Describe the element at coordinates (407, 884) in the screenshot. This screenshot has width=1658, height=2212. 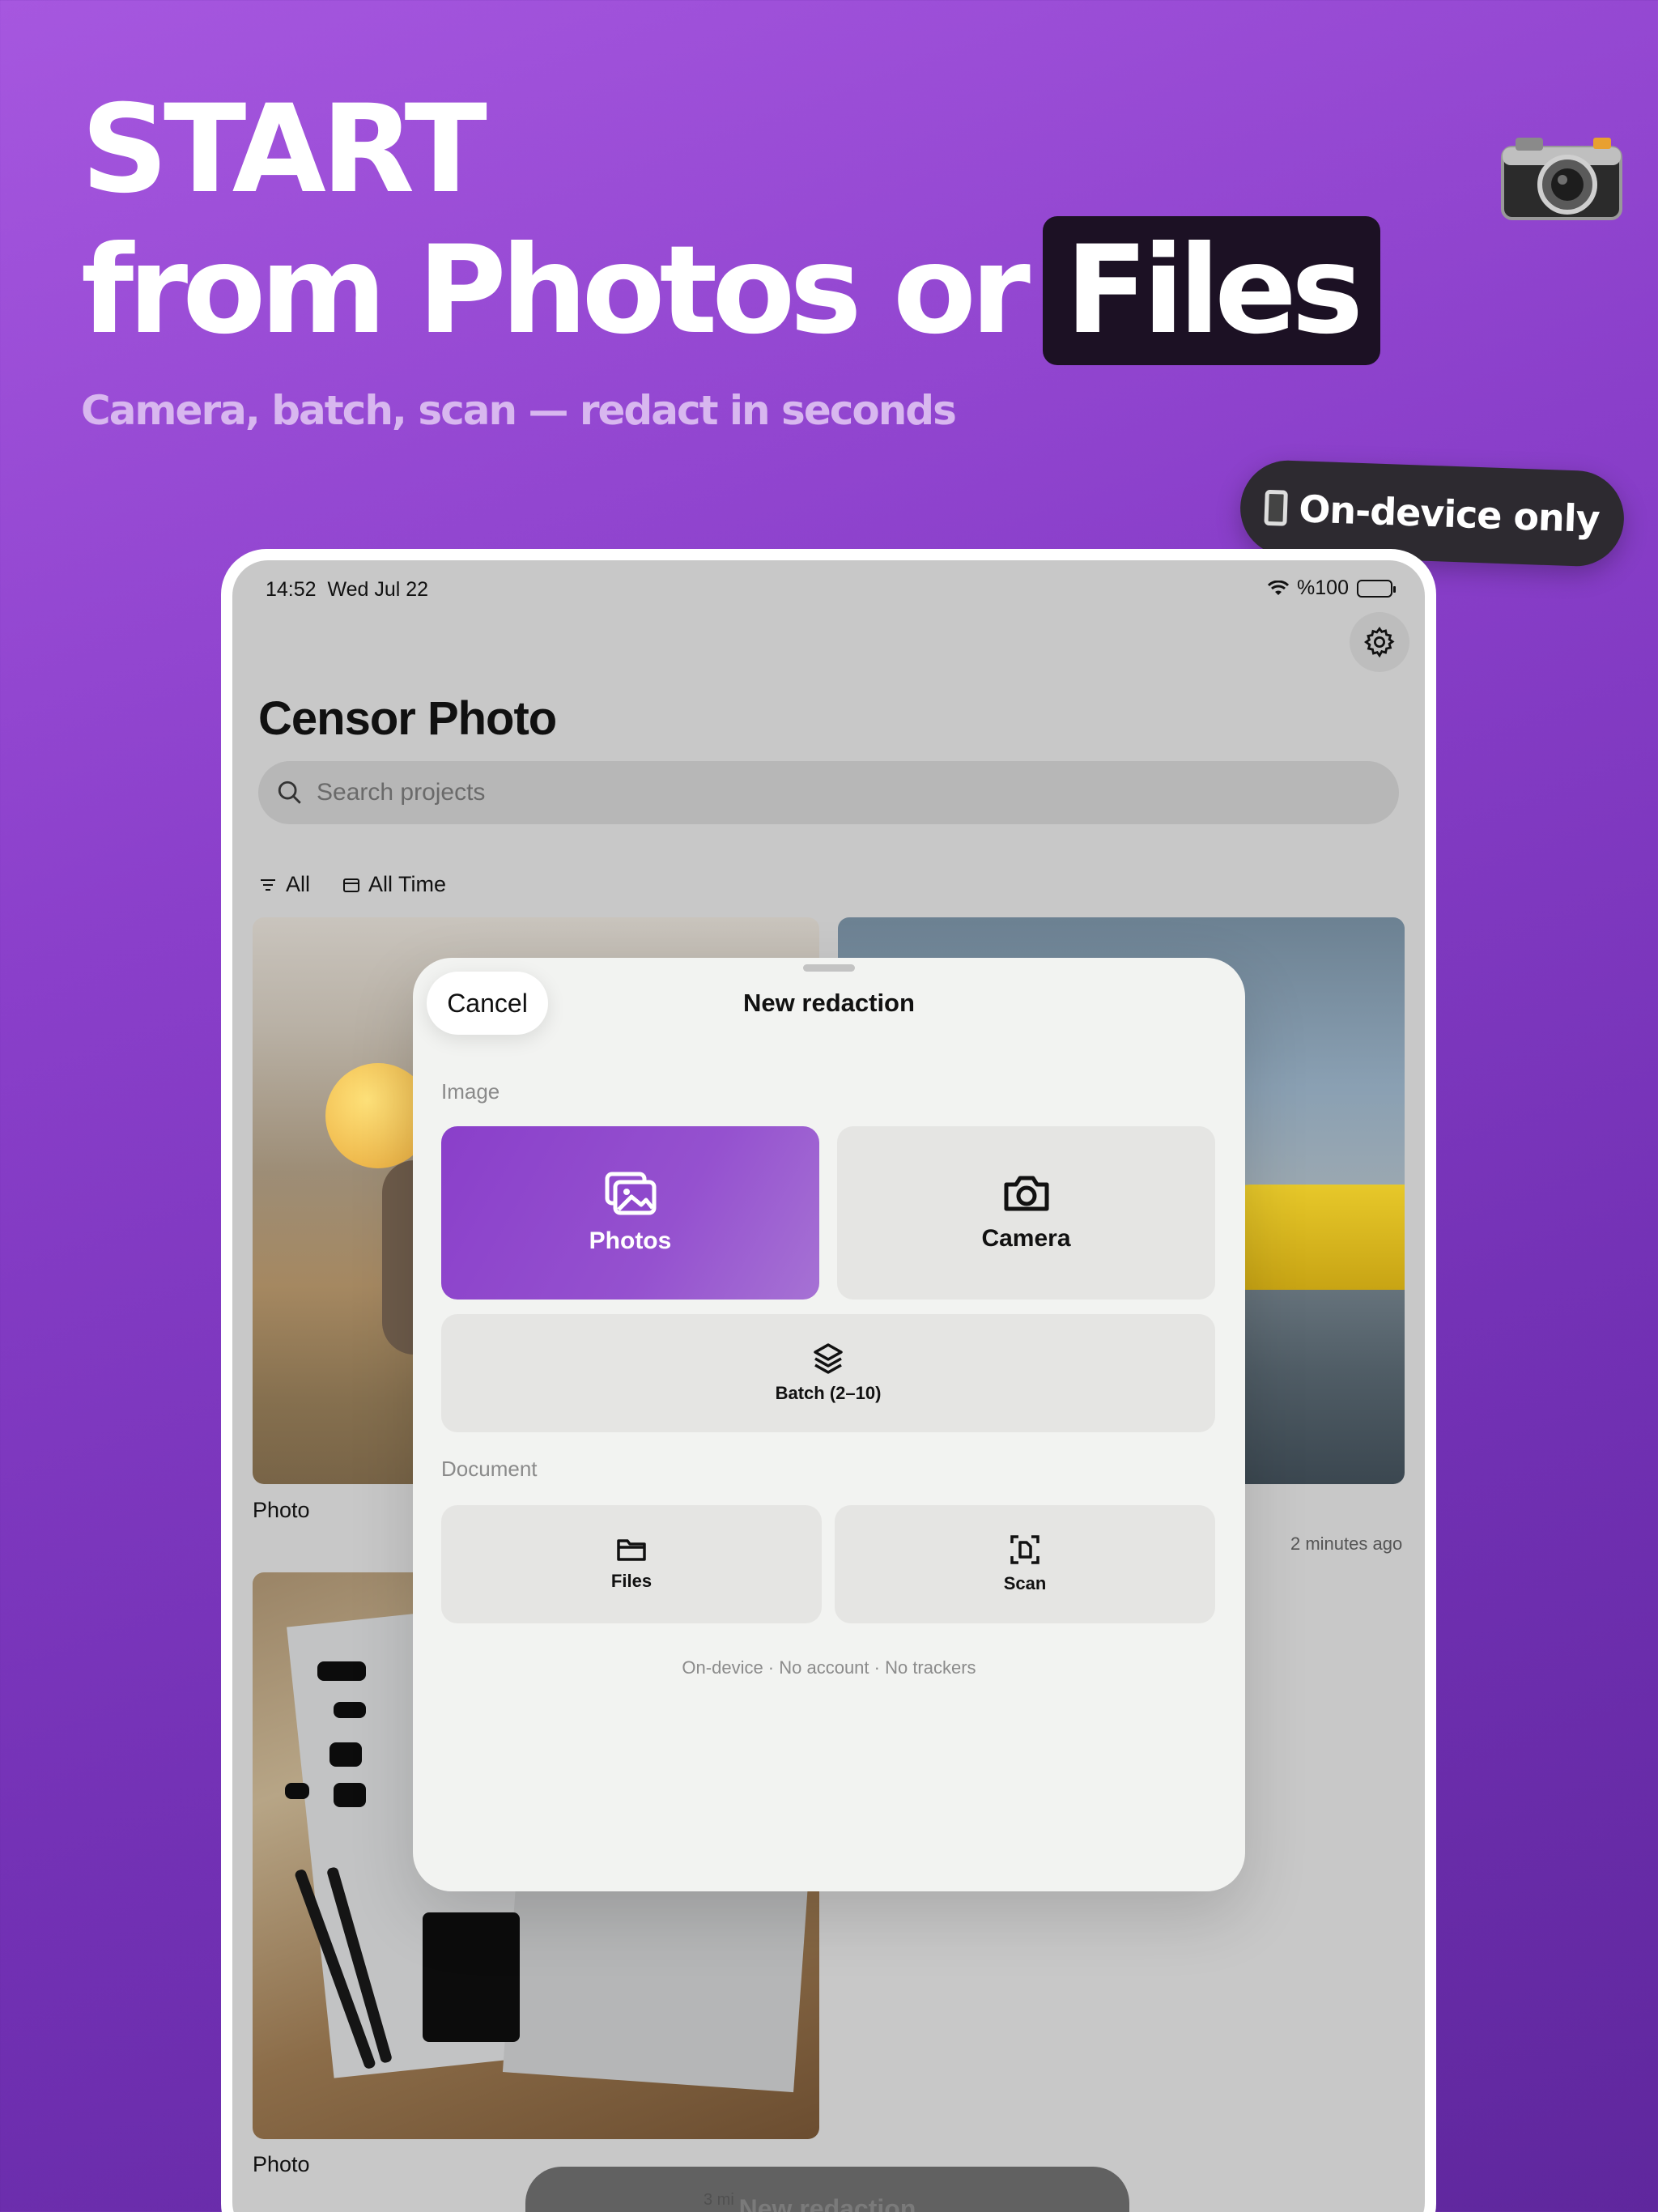
I see `filter-time-label: All Time` at that location.